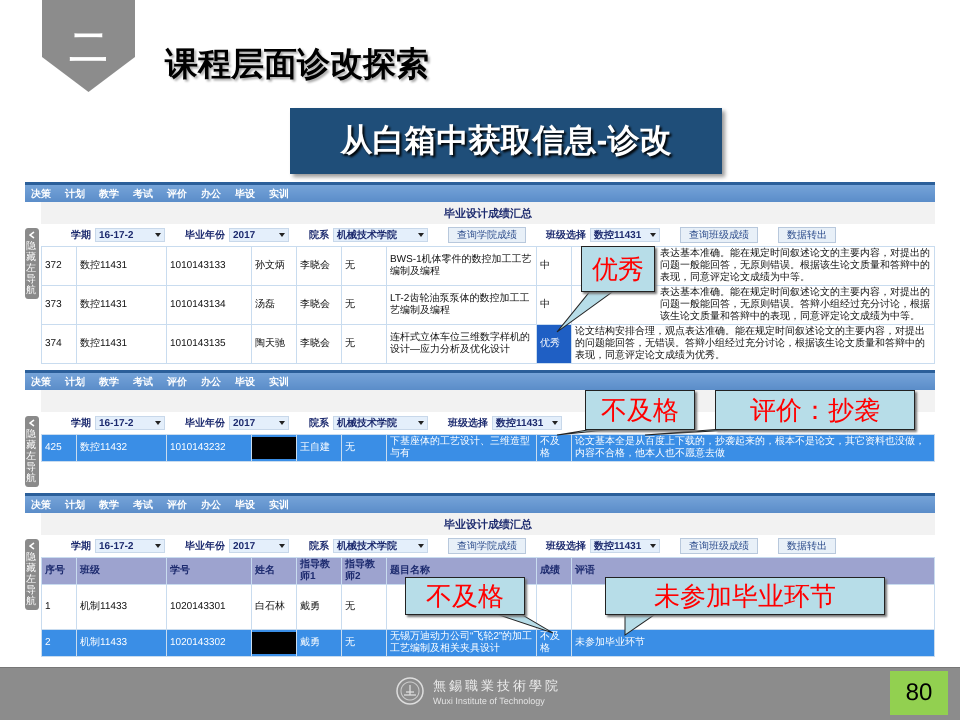  I want to click on school-name-english: Wuxi Institute of Technology, so click(489, 701).